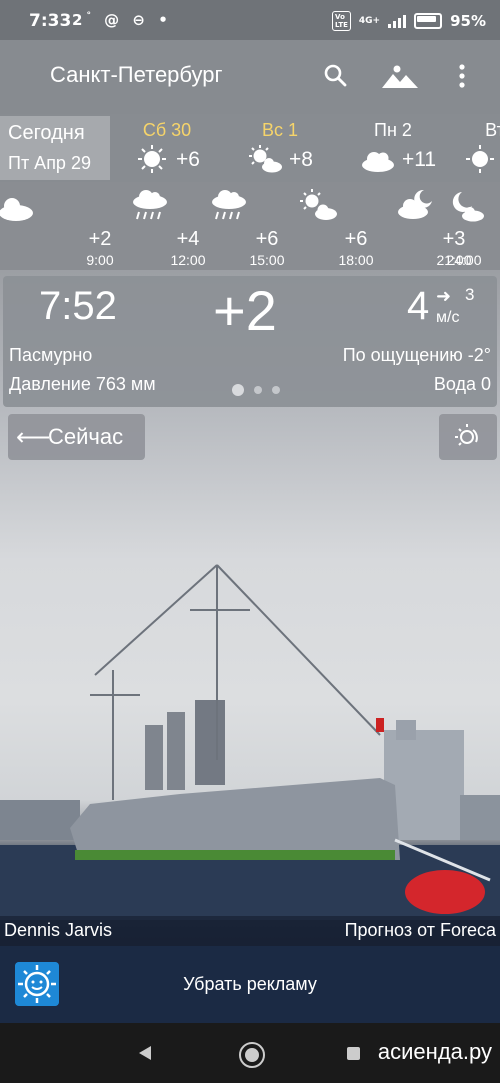 This screenshot has width=500, height=1083. What do you see at coordinates (420, 930) in the screenshot?
I see `forecast-provider: Прогноз от Foreca` at bounding box center [420, 930].